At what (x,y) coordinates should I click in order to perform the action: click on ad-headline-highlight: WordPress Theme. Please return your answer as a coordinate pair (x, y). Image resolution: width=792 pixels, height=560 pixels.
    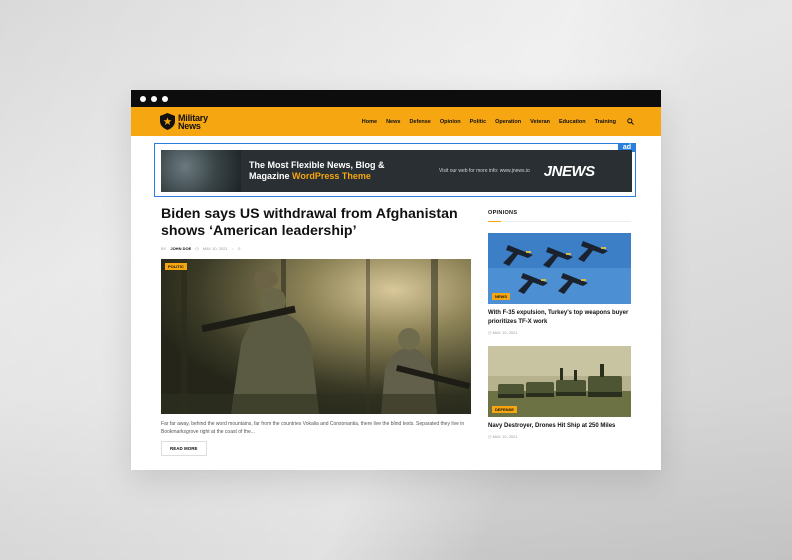
    Looking at the image, I should click on (331, 176).